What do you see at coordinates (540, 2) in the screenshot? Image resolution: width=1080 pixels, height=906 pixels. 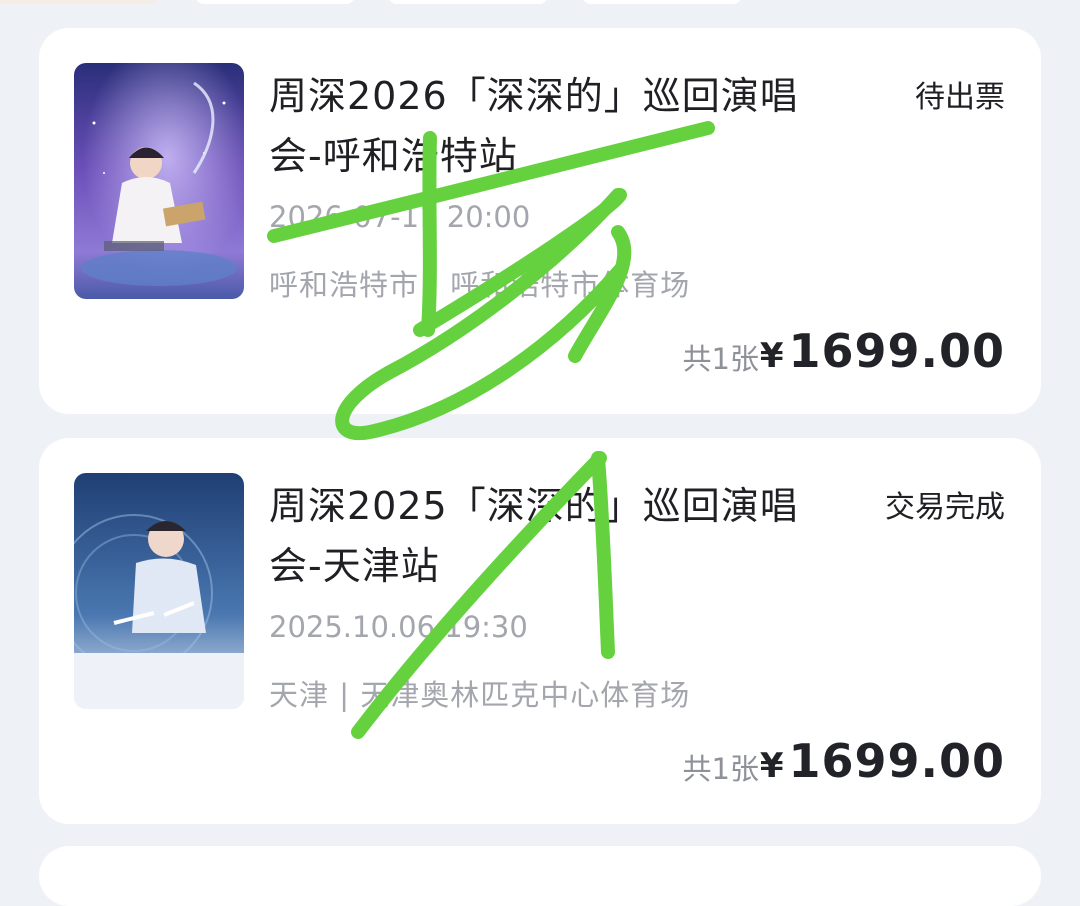 I see `previous-card-edge` at bounding box center [540, 2].